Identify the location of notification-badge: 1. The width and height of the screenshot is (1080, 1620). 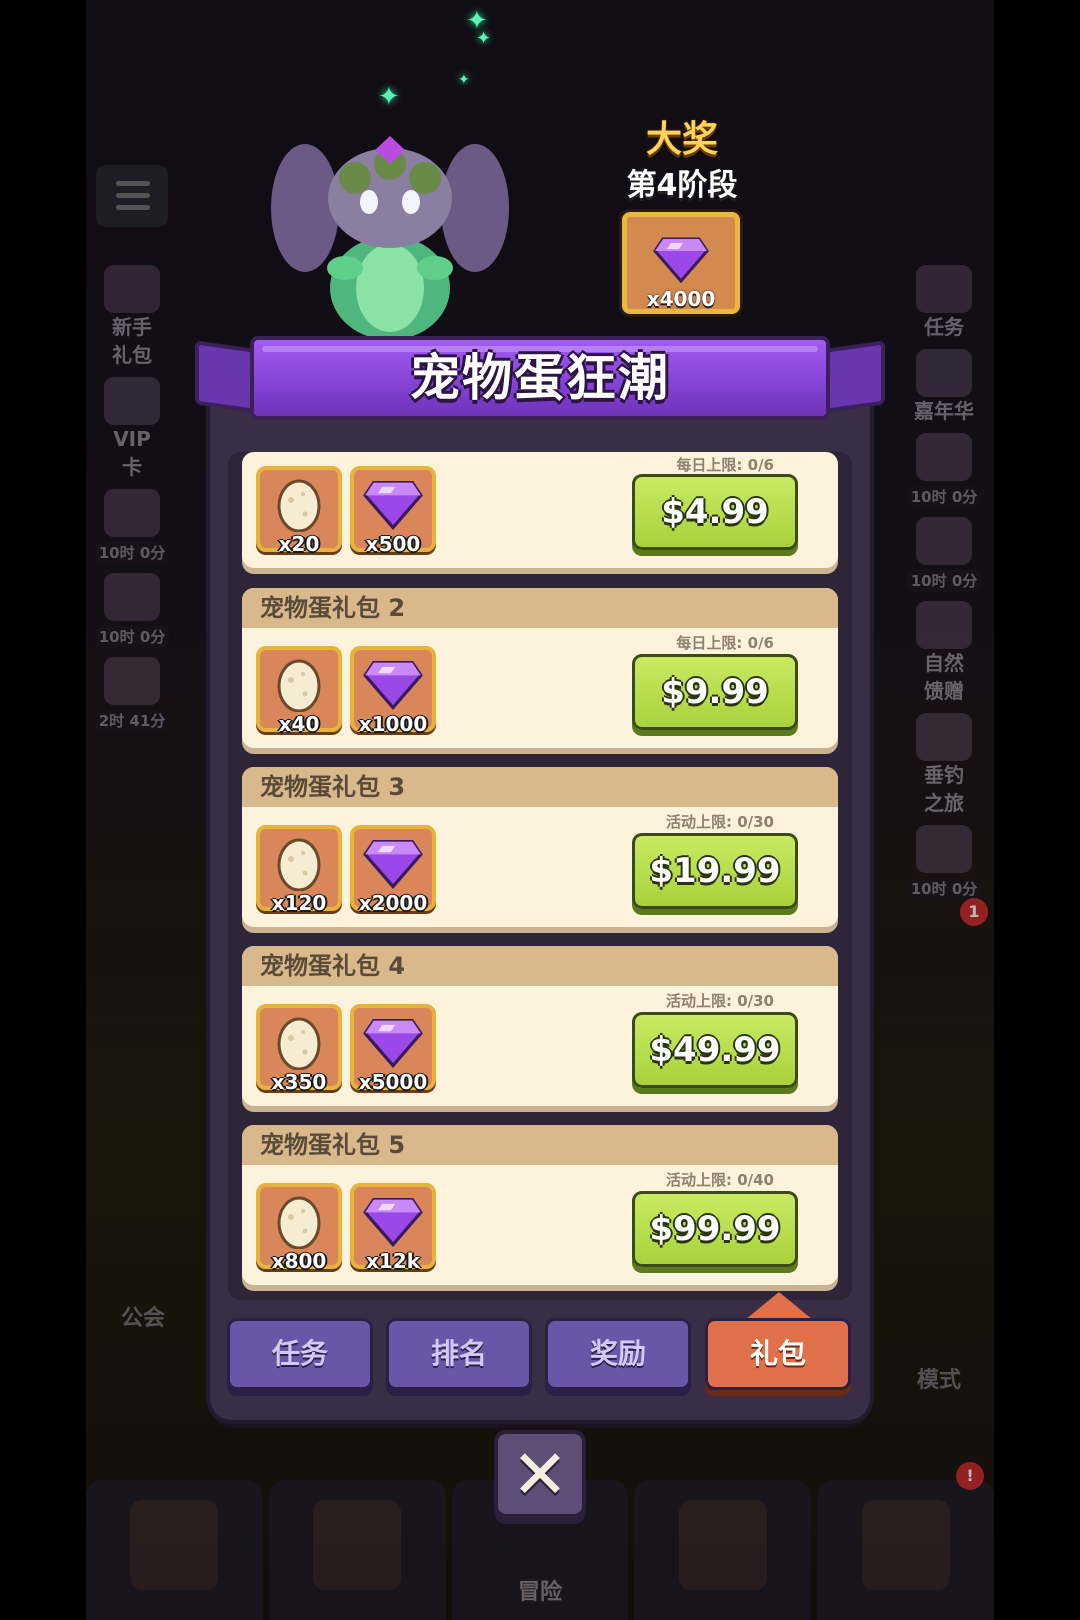
(974, 912).